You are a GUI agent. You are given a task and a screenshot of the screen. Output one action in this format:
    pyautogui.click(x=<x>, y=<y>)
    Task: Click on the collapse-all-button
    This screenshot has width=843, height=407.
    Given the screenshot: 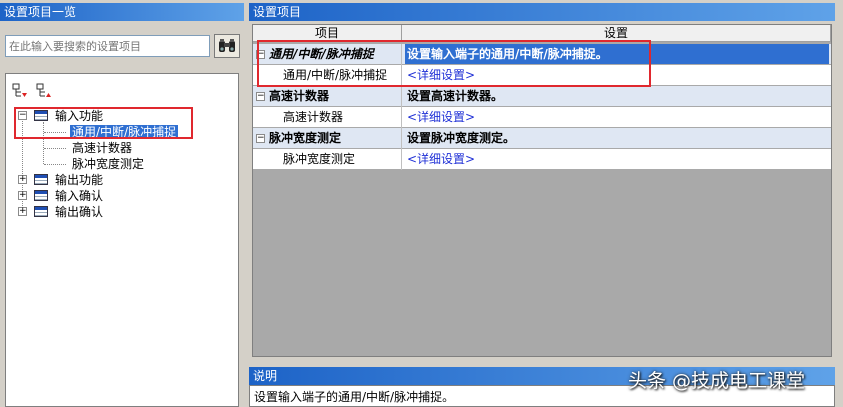 What is the action you would take?
    pyautogui.click(x=44, y=91)
    